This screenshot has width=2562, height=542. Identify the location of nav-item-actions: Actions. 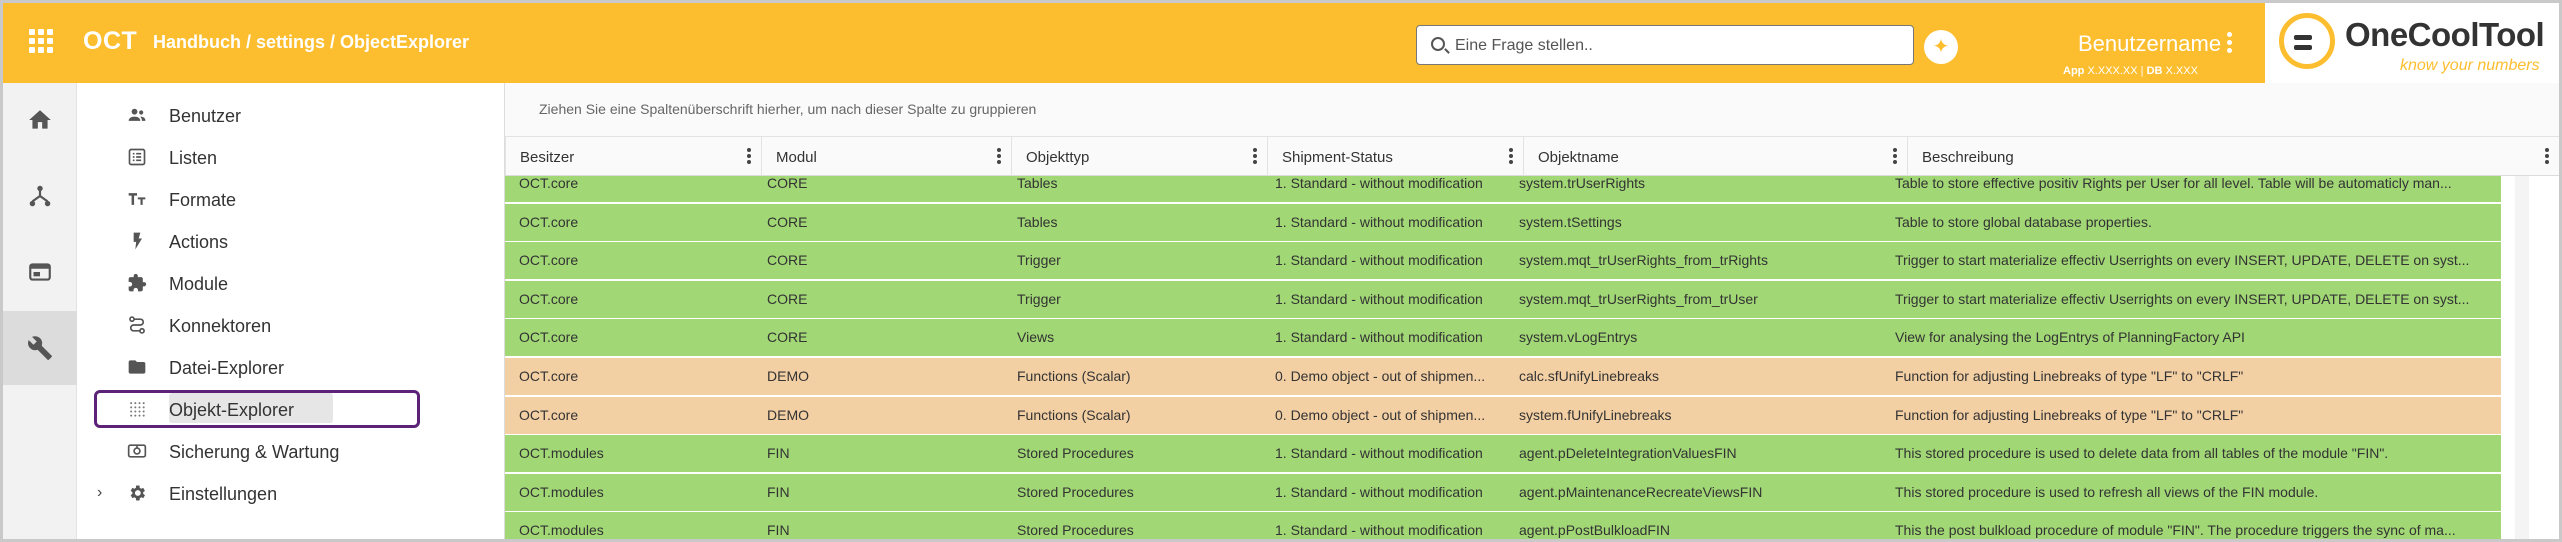
(291, 241).